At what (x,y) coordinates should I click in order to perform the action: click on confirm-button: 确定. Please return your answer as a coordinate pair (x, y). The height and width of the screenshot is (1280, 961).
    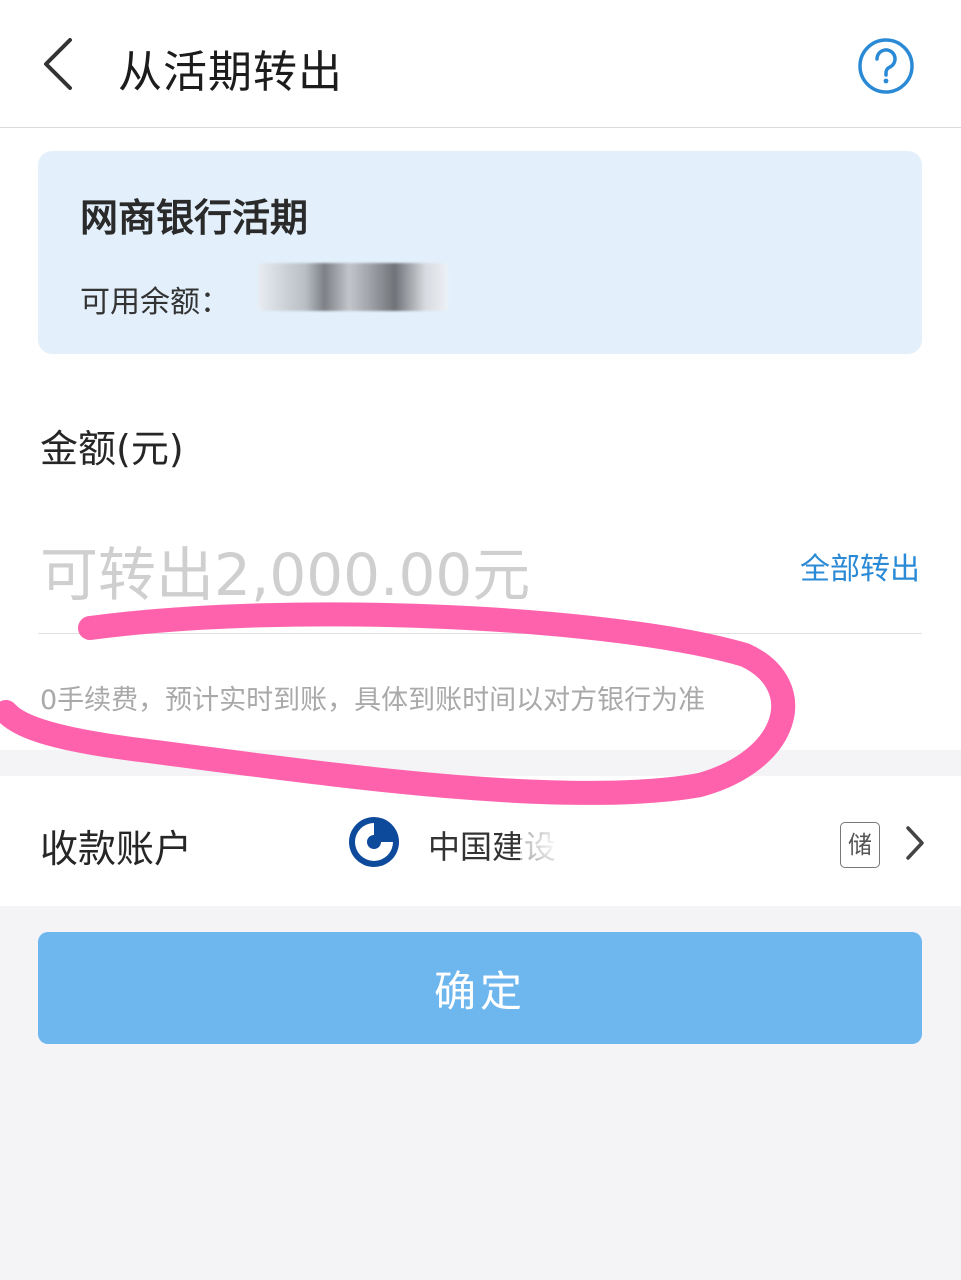
    Looking at the image, I should click on (480, 988).